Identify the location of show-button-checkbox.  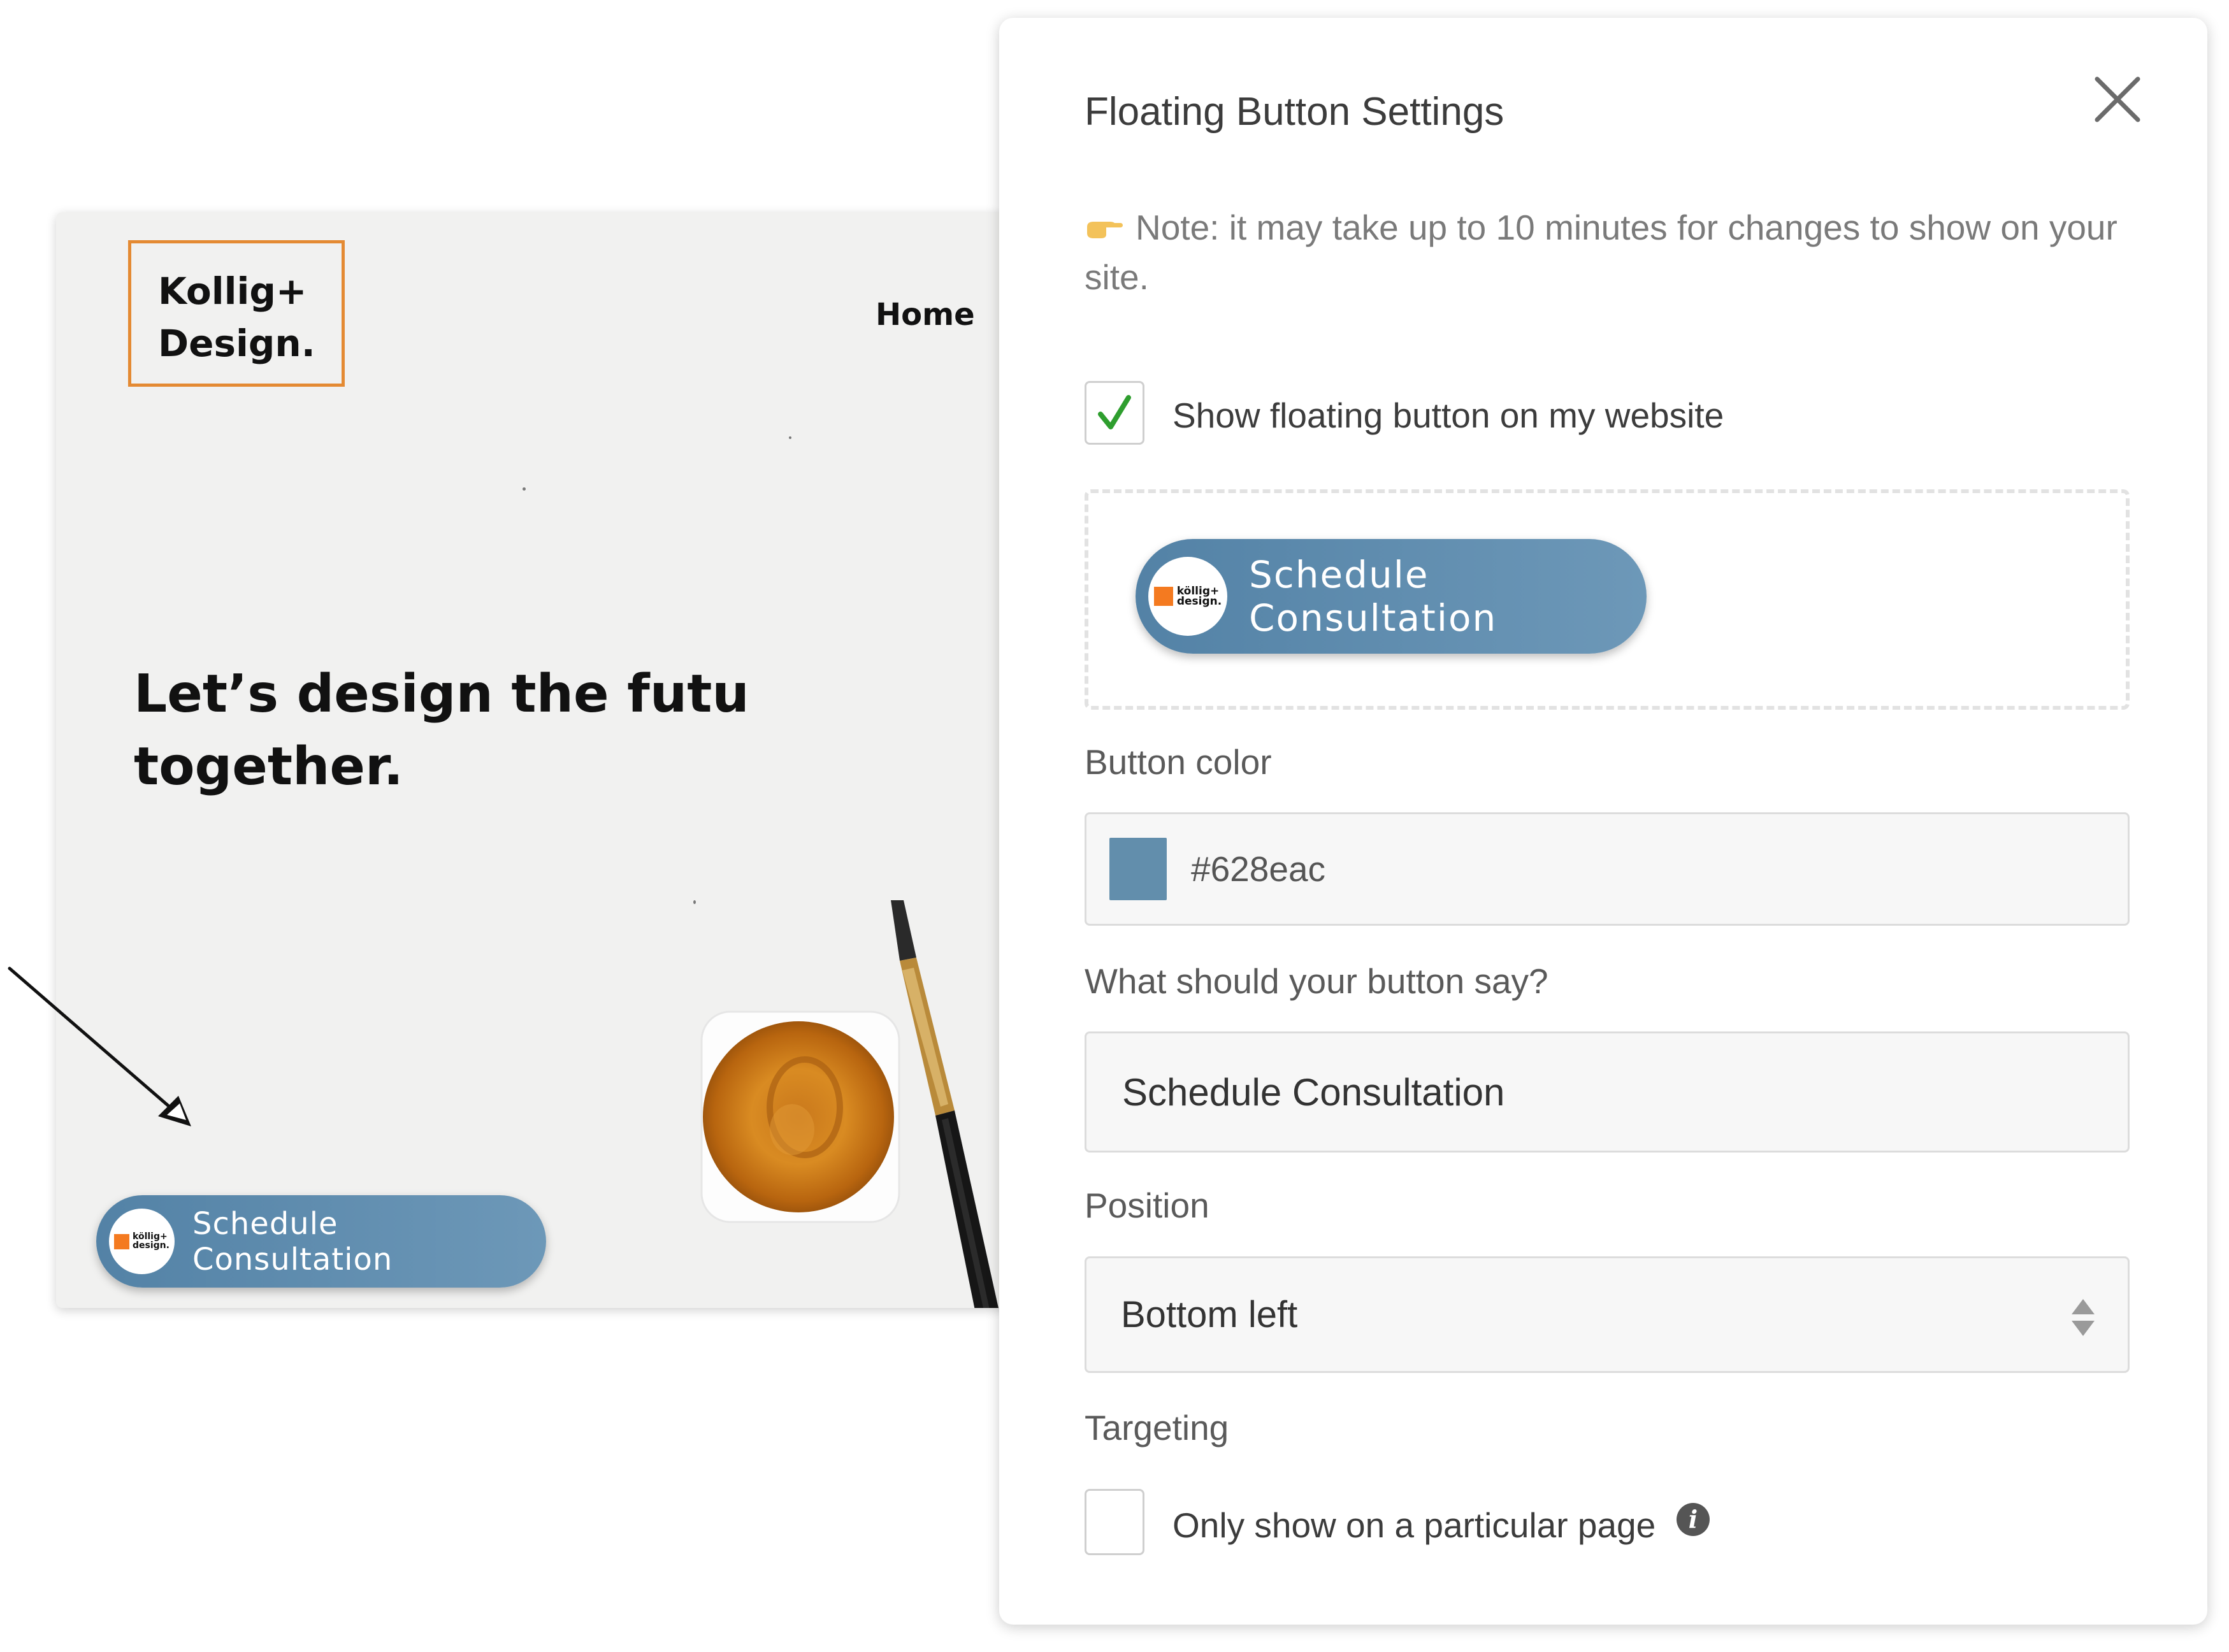
(1114, 413).